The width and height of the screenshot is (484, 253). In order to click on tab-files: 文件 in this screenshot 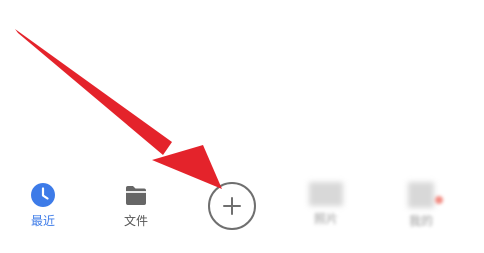, I will do `click(136, 210)`.